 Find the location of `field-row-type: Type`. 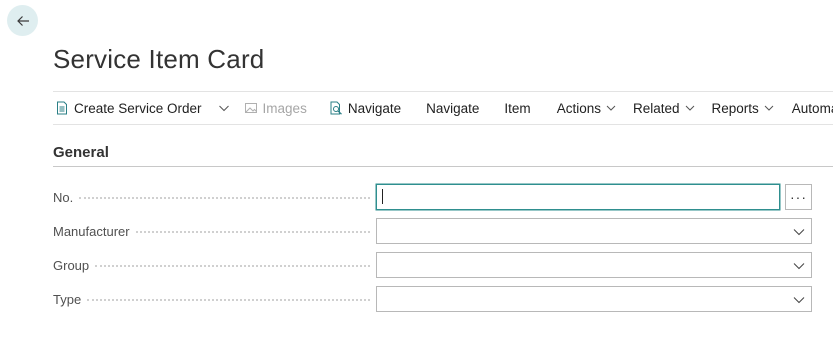

field-row-type: Type is located at coordinates (433, 299).